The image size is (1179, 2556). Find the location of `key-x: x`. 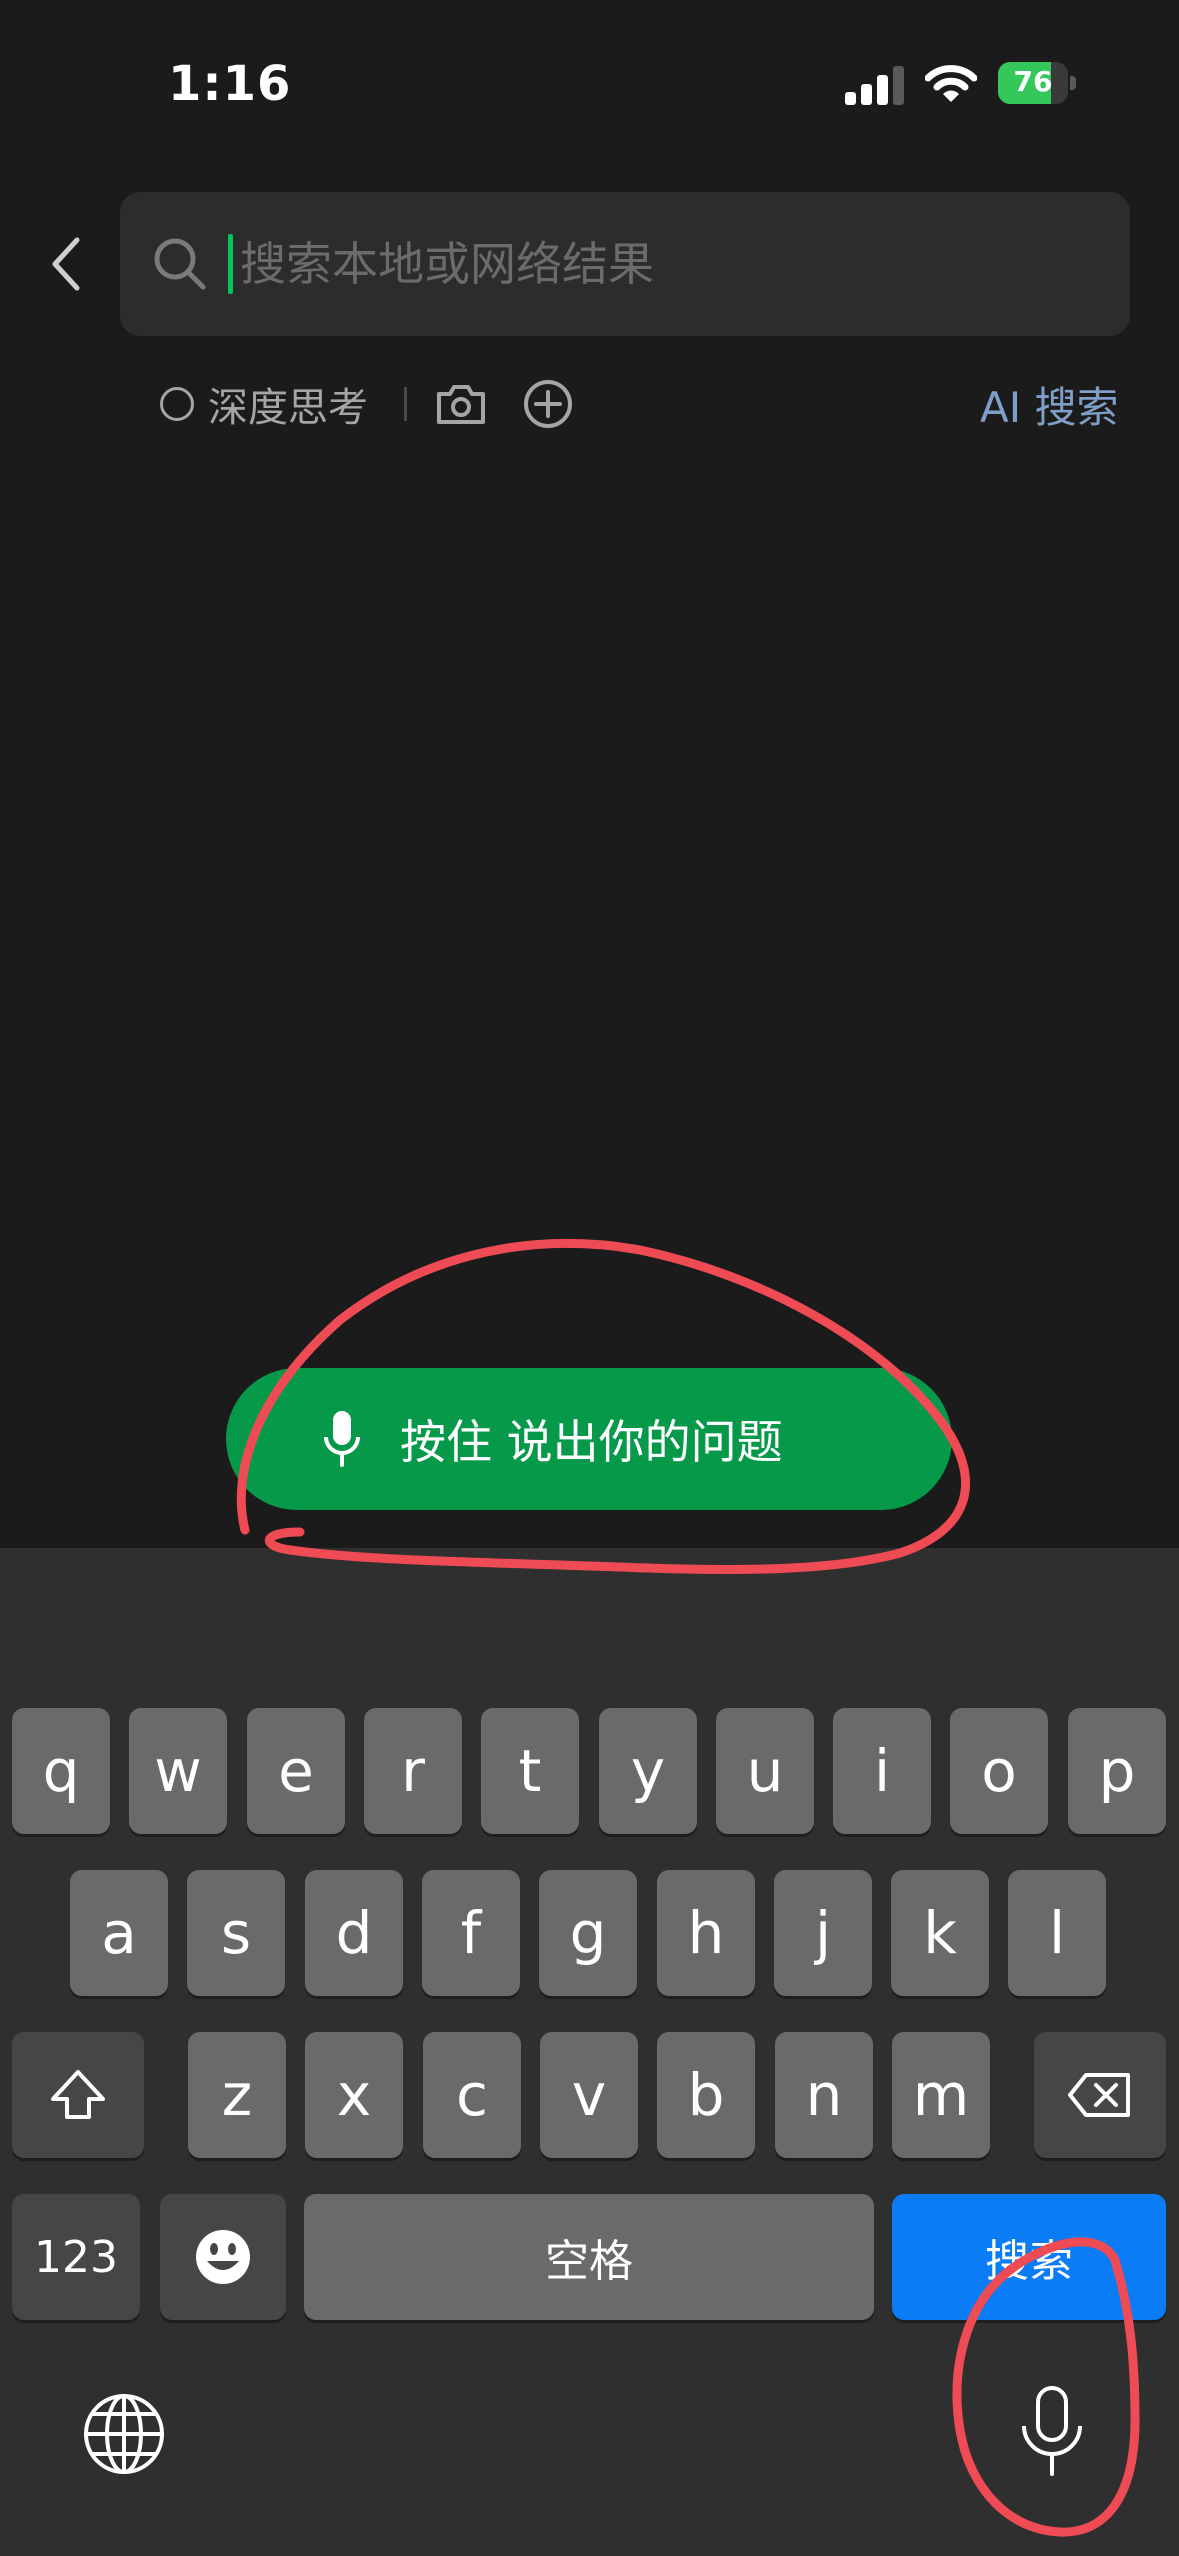

key-x: x is located at coordinates (354, 2095).